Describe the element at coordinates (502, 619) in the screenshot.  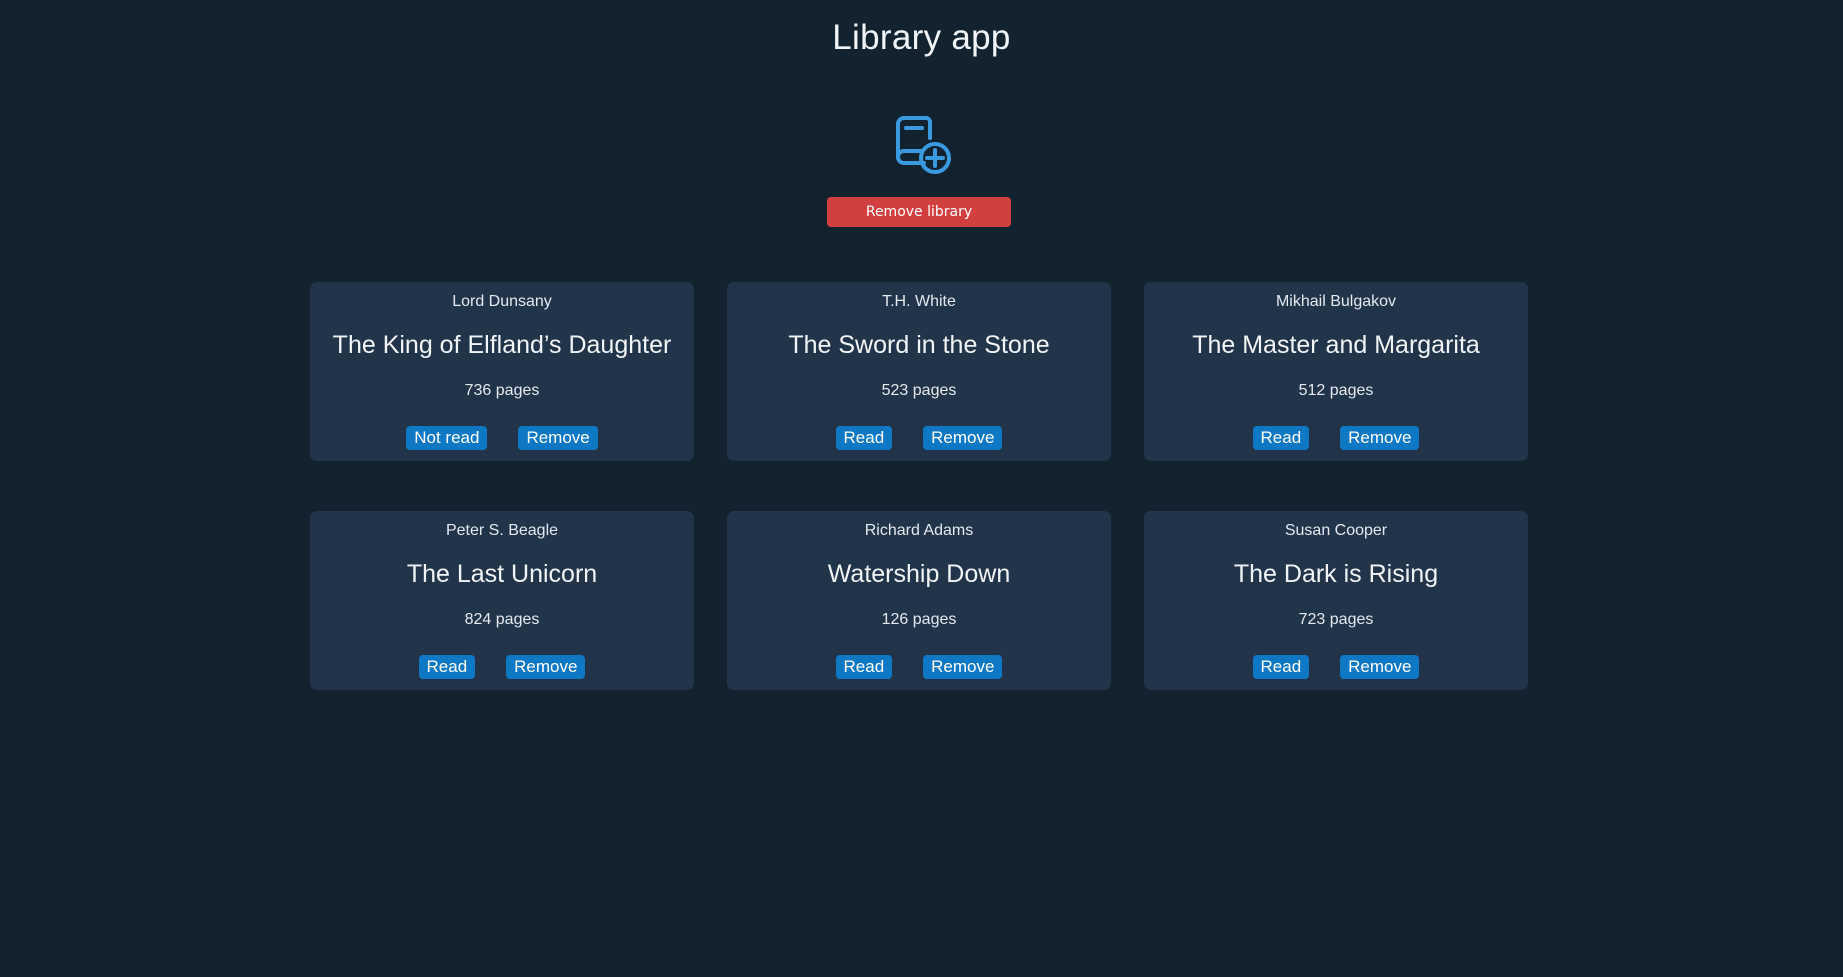
I see `book-pages: 824 pages` at that location.